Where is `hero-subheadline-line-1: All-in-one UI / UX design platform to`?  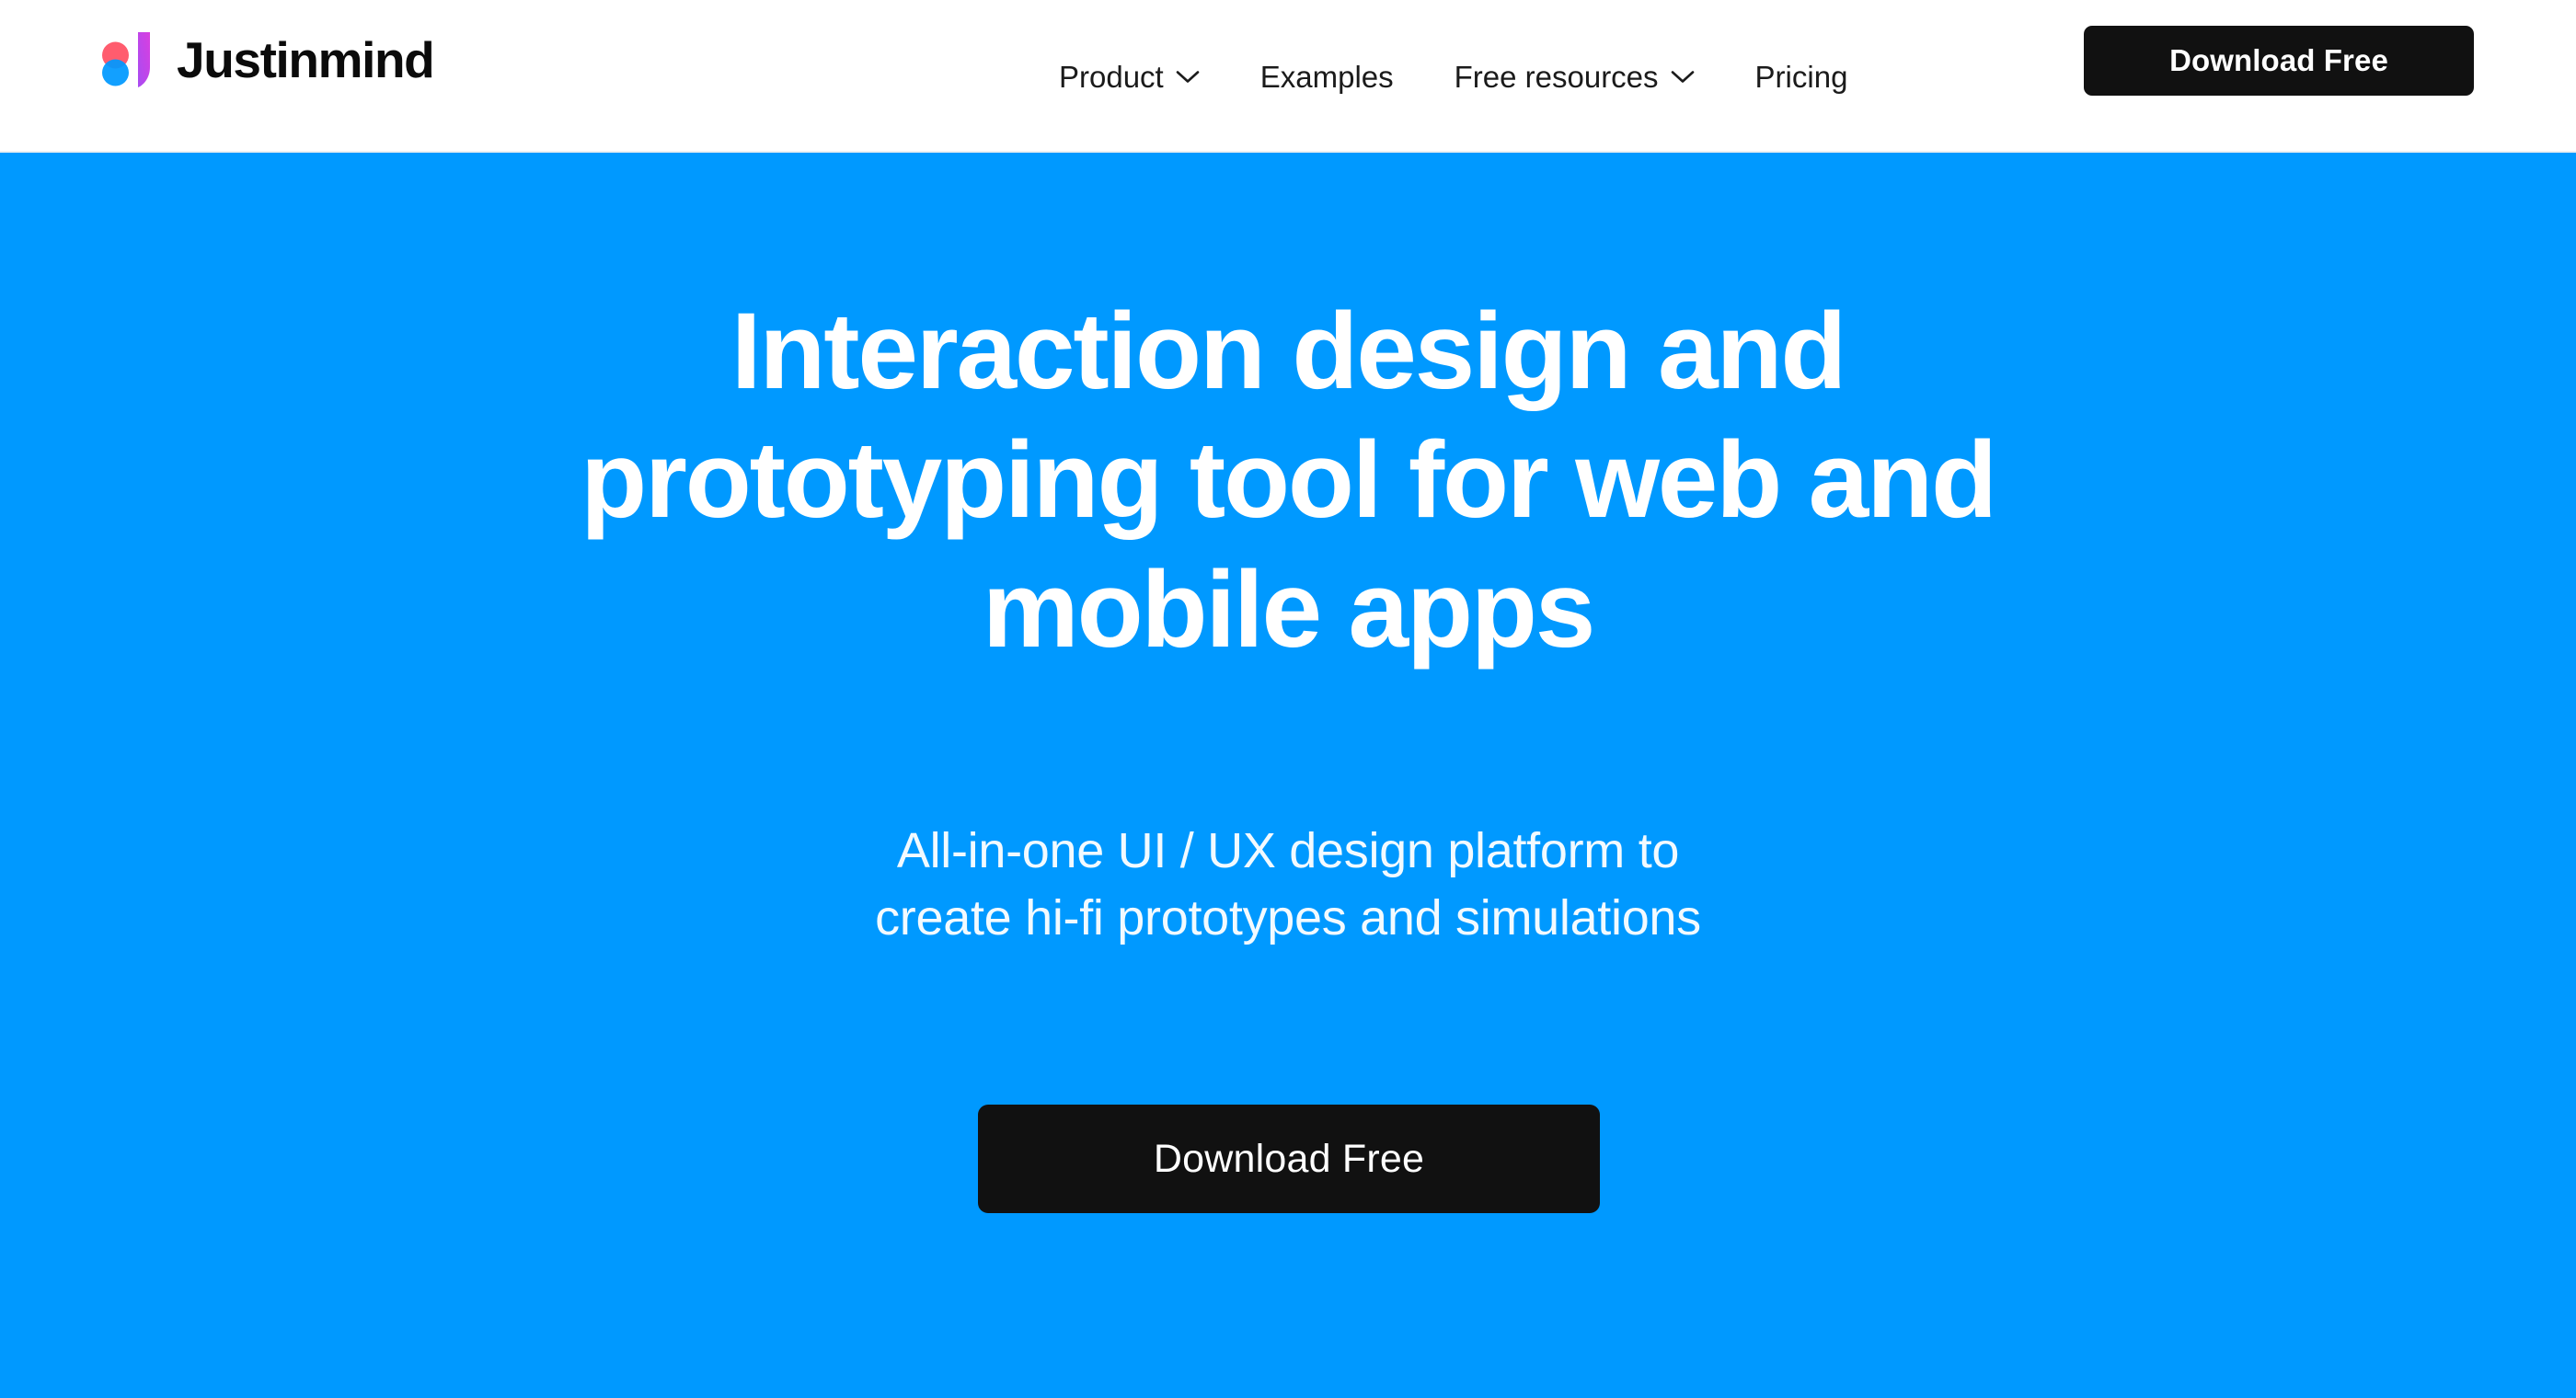 hero-subheadline-line-1: All-in-one UI / UX design platform to is located at coordinates (1288, 850).